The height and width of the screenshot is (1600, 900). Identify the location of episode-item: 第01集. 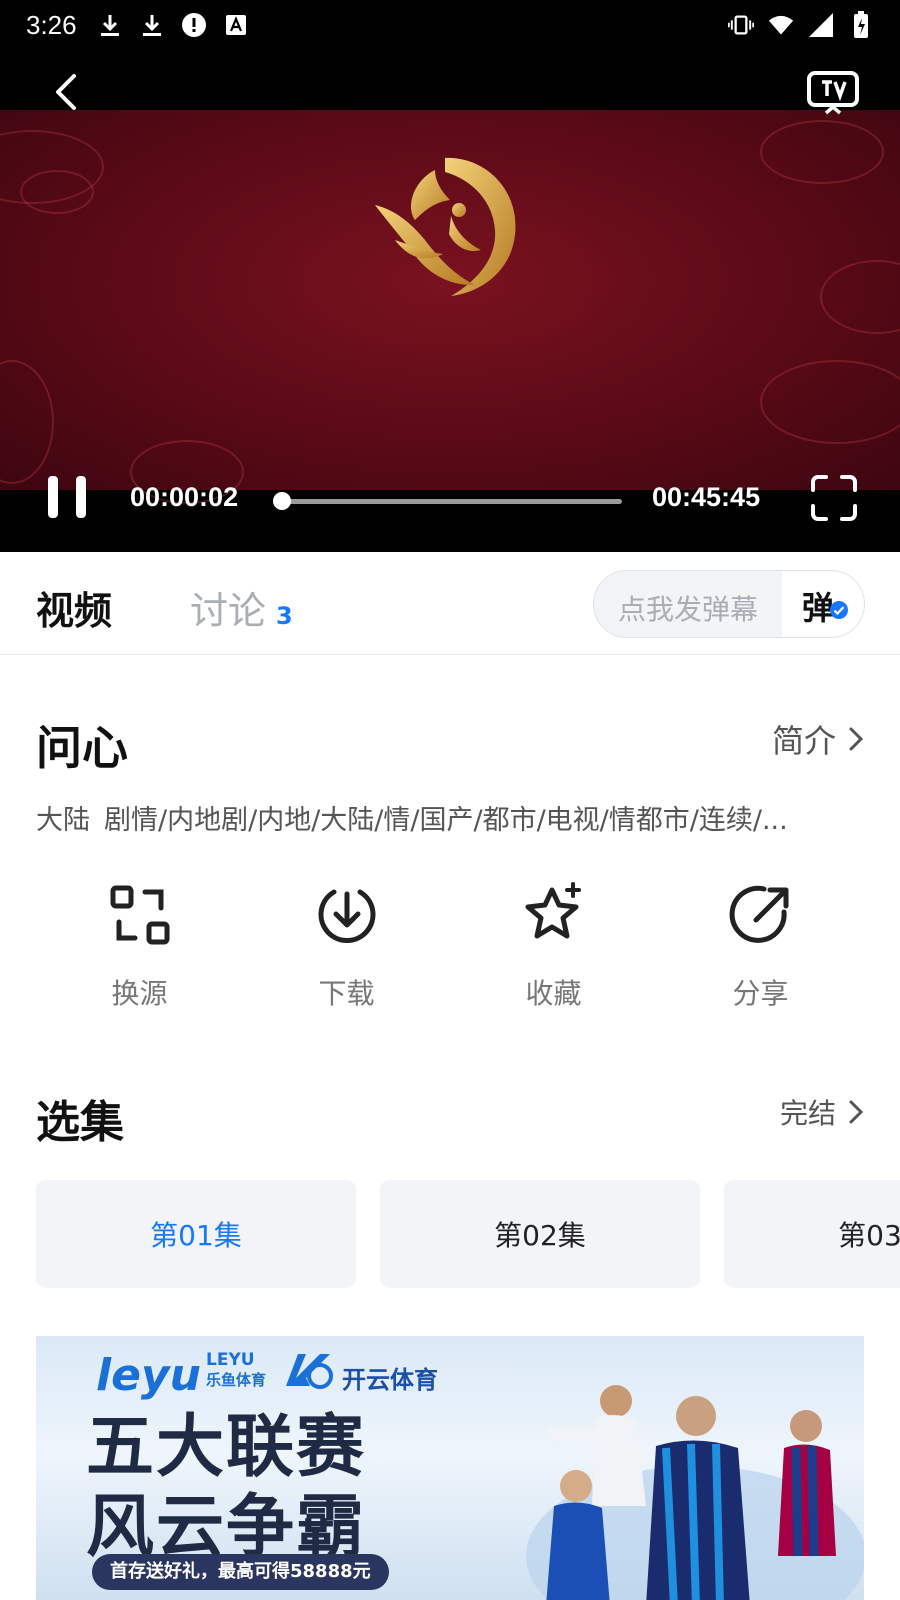
(196, 1234).